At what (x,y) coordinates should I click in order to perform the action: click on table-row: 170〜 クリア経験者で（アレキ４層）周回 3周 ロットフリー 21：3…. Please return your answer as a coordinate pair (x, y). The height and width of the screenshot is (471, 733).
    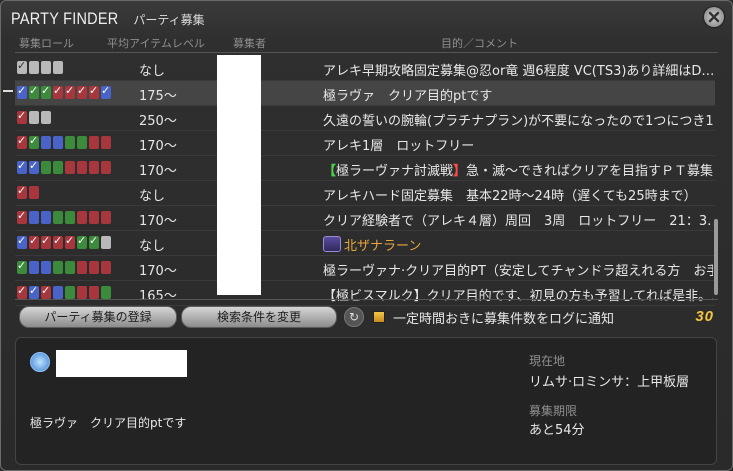
    Looking at the image, I should click on (365, 218).